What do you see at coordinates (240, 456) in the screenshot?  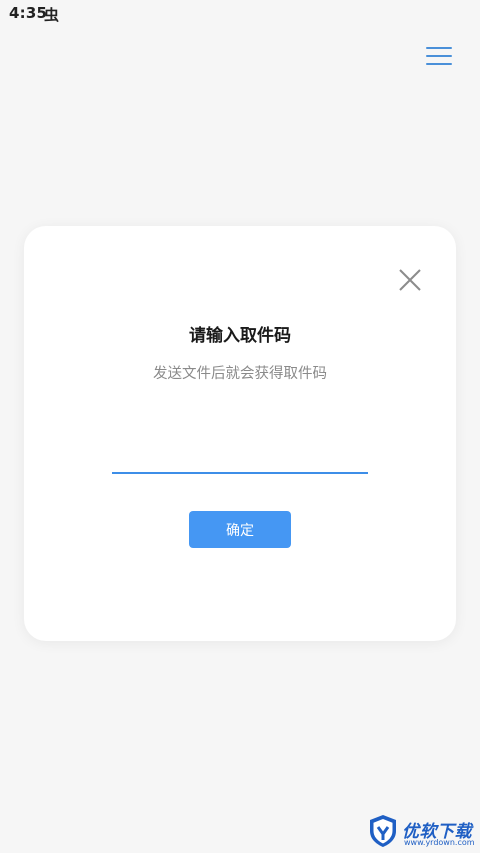 I see `pickup-code-input` at bounding box center [240, 456].